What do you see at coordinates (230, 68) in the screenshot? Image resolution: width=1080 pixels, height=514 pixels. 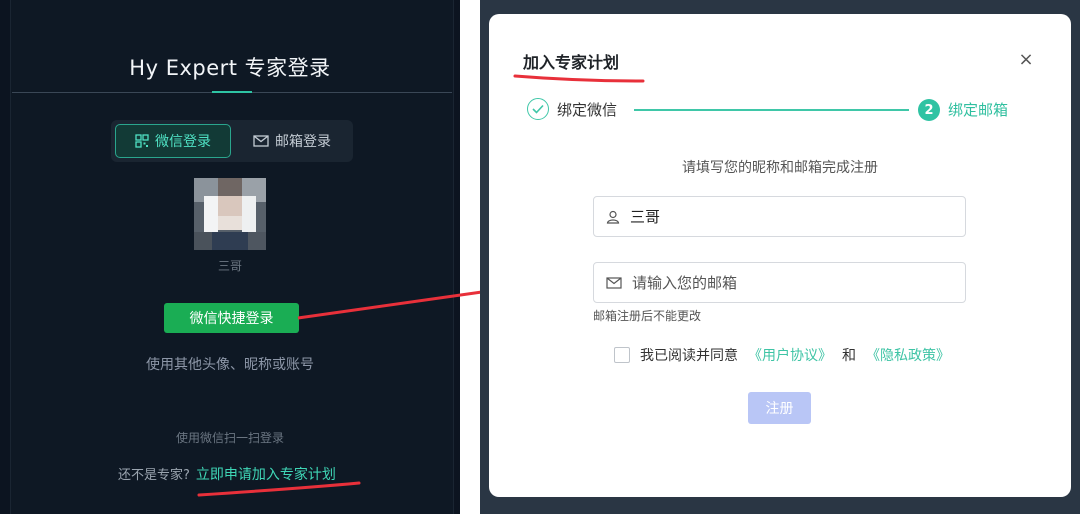 I see `page-title: Hy Expert 专家登录` at bounding box center [230, 68].